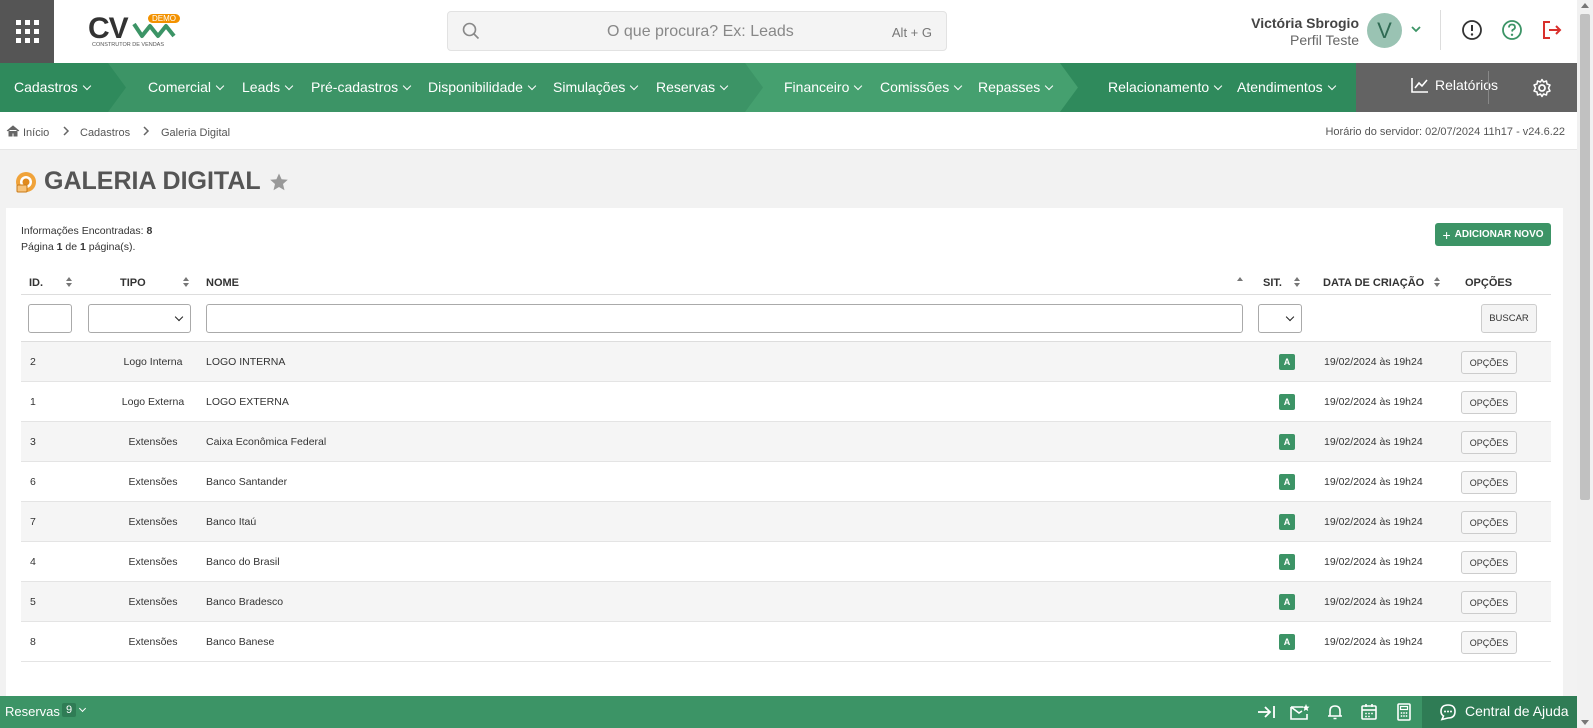  What do you see at coordinates (133, 32) in the screenshot?
I see `logo: CV DEMO CONSTRUTOR DE VENDAS` at bounding box center [133, 32].